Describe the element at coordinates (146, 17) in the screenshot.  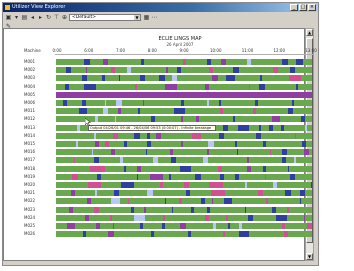
I see `options-icon: ▦` at that location.